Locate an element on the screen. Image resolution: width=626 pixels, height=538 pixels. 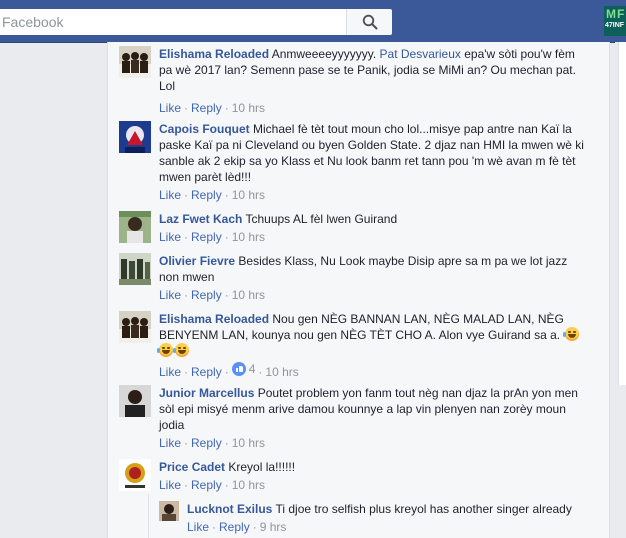
like-reaction-icon is located at coordinates (238, 369).